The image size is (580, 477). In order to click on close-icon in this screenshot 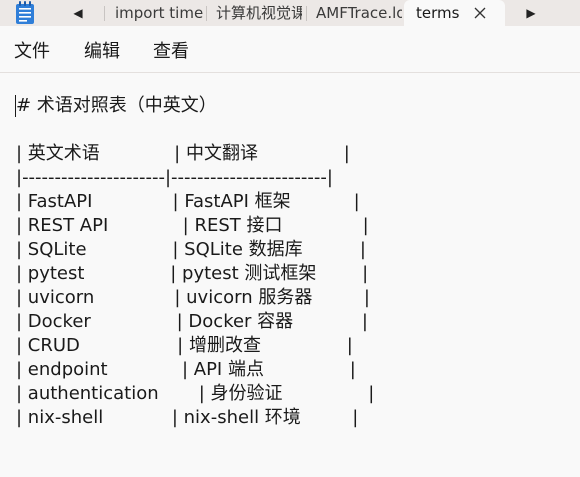, I will do `click(480, 13)`.